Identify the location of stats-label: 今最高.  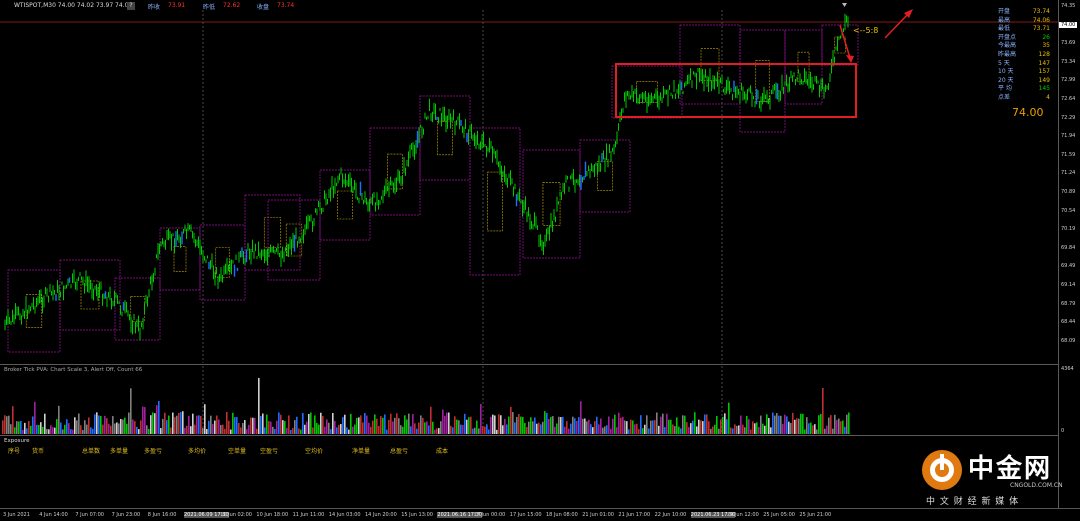
(1007, 46).